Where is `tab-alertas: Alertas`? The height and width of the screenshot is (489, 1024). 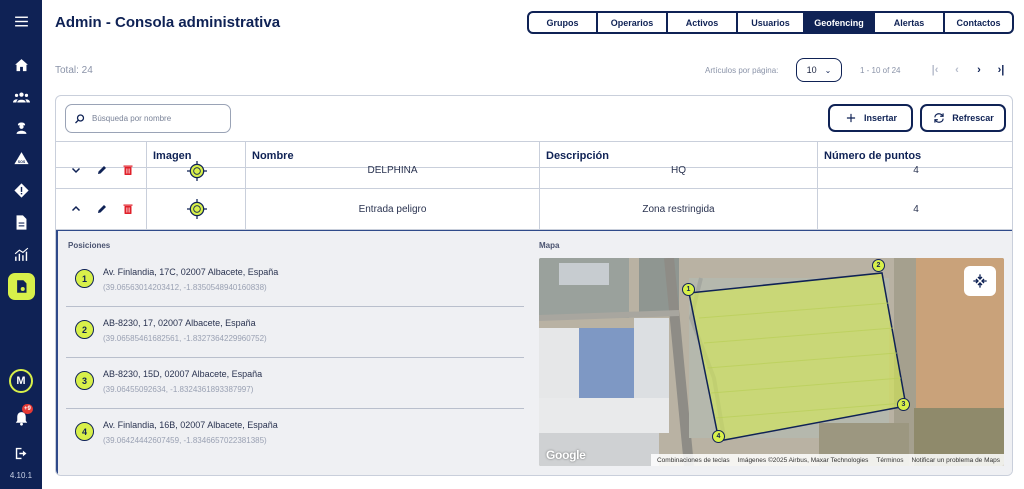 tab-alertas: Alertas is located at coordinates (909, 22).